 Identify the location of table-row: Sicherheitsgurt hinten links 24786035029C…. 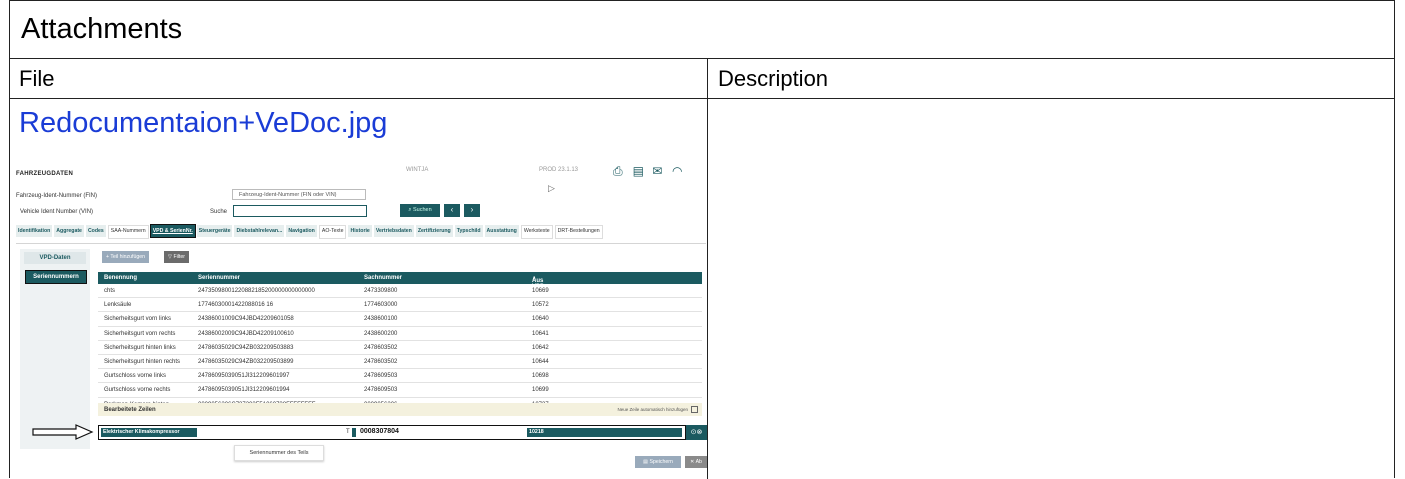
(400, 348).